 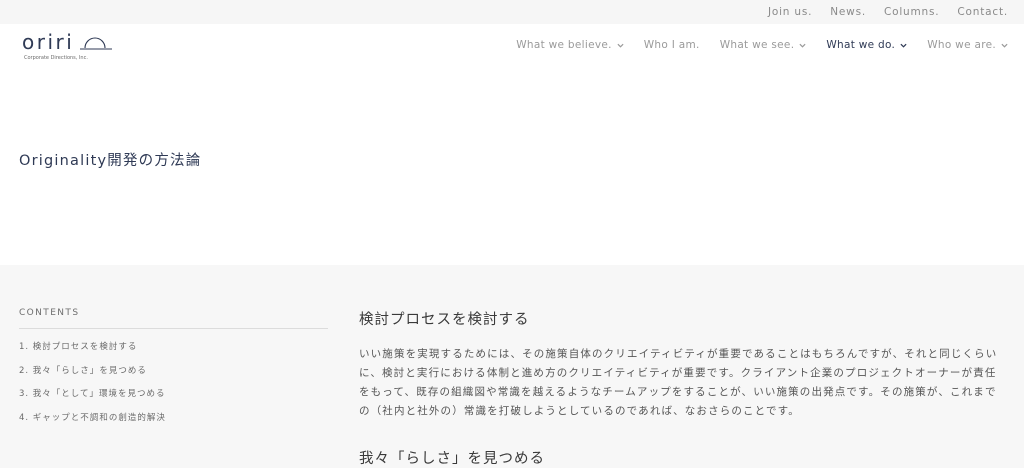 I want to click on site-logo: oriri Corporate Directions, Inc., so click(x=72, y=46).